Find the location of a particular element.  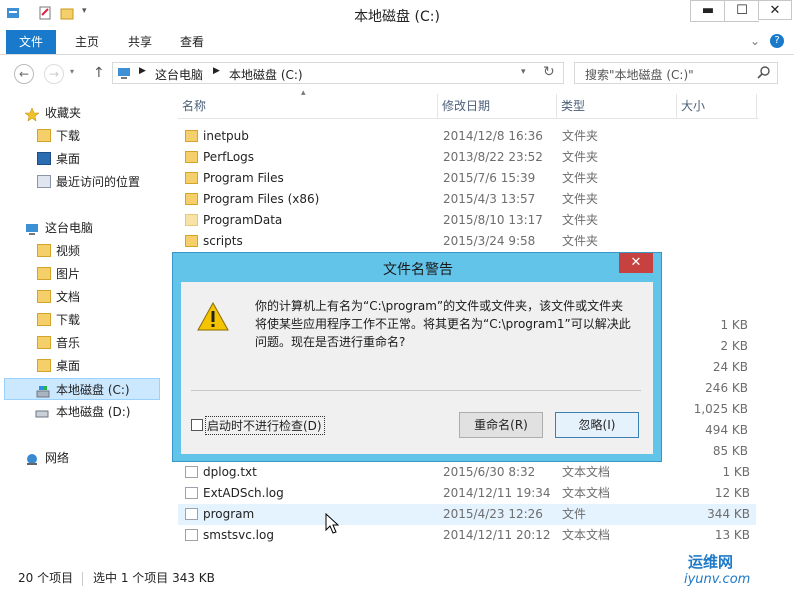

column-header-modified: 修改日期 is located at coordinates (497, 106).